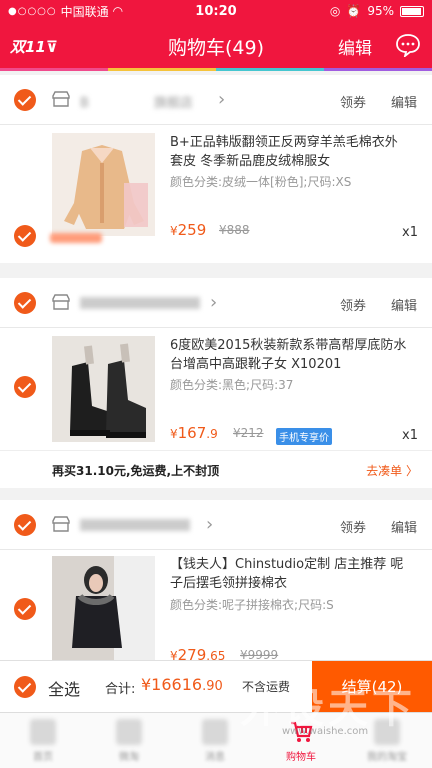 The image size is (432, 768). What do you see at coordinates (194, 433) in the screenshot?
I see `product-price: ¥167.9` at bounding box center [194, 433].